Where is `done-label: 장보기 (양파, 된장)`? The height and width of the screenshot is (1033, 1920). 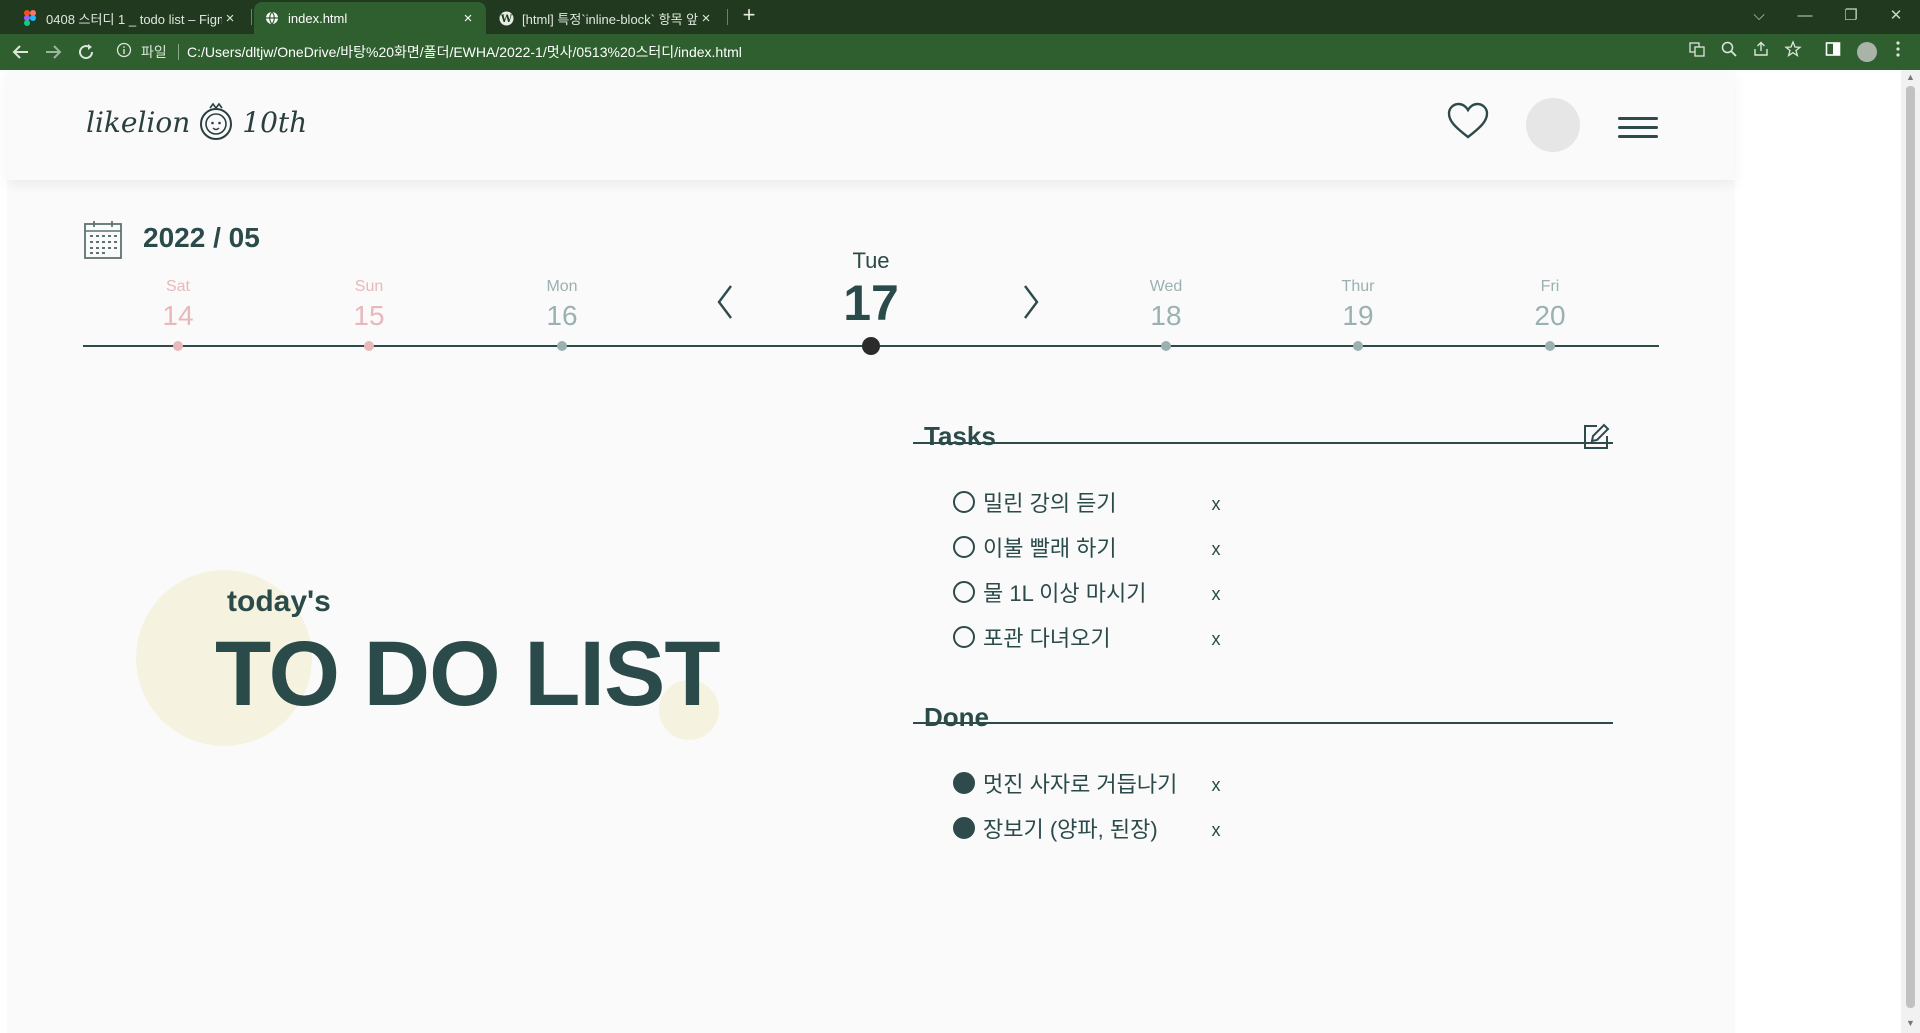 done-label: 장보기 (양파, 된장) is located at coordinates (1070, 829).